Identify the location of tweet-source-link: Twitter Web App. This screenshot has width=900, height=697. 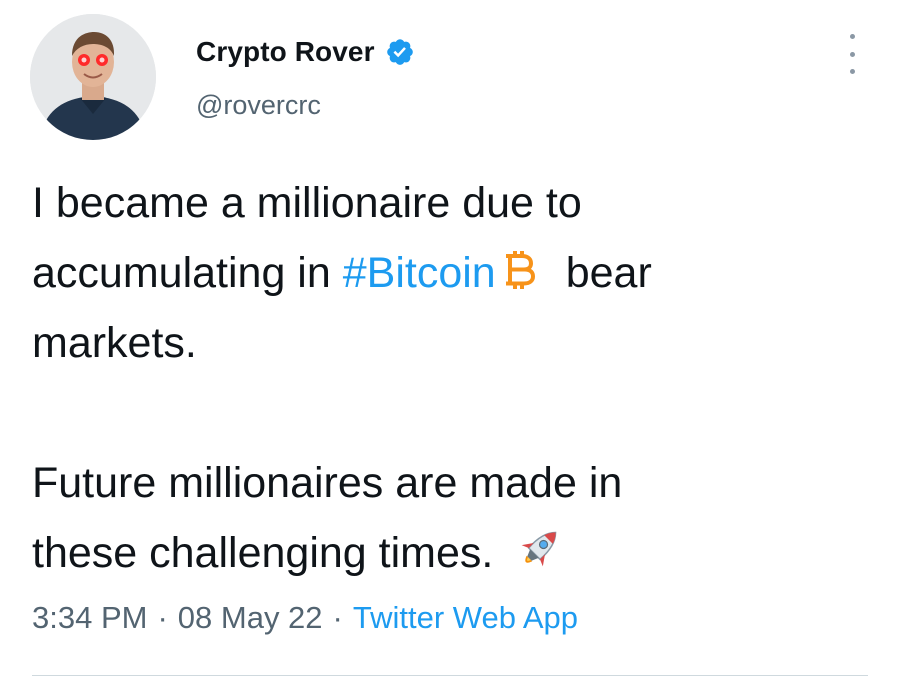
(465, 617).